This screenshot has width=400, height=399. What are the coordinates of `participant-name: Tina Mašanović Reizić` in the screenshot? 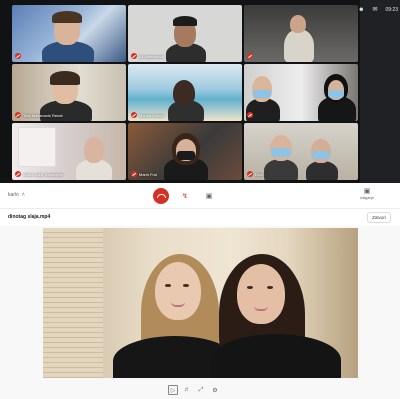 It's located at (43, 115).